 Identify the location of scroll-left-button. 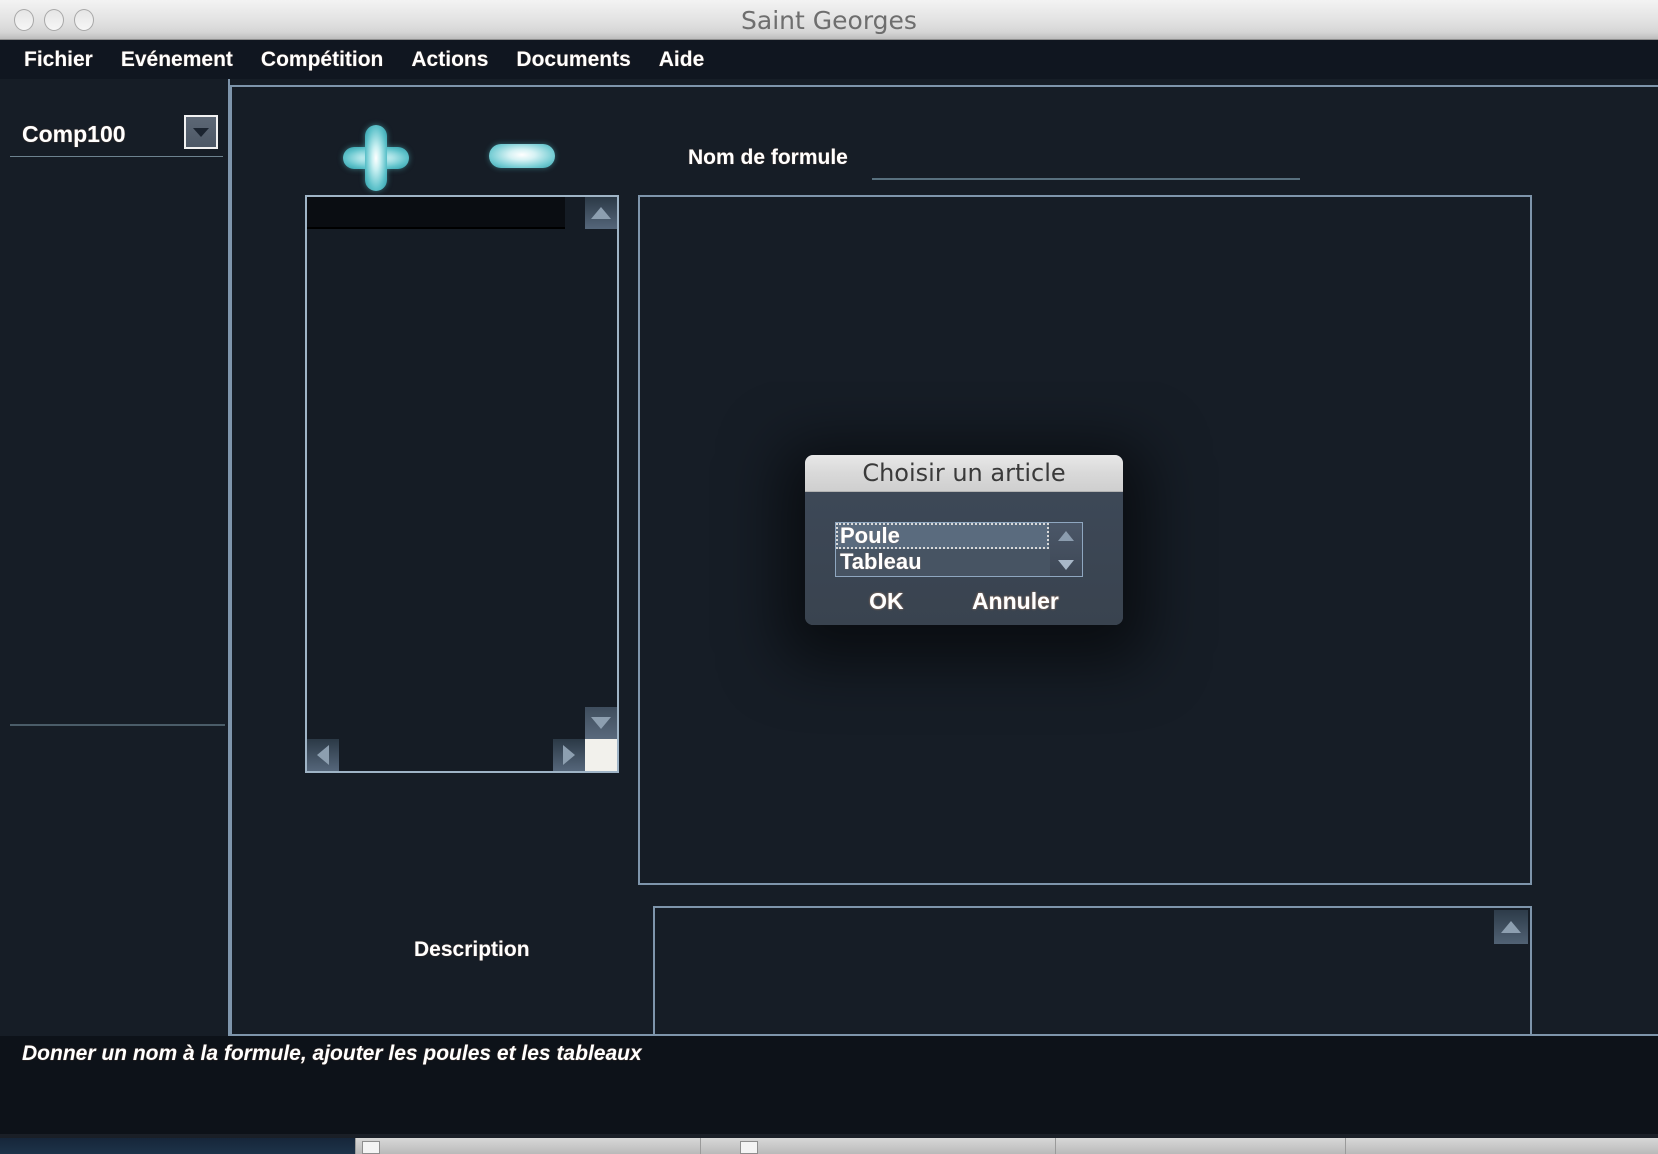
(323, 755).